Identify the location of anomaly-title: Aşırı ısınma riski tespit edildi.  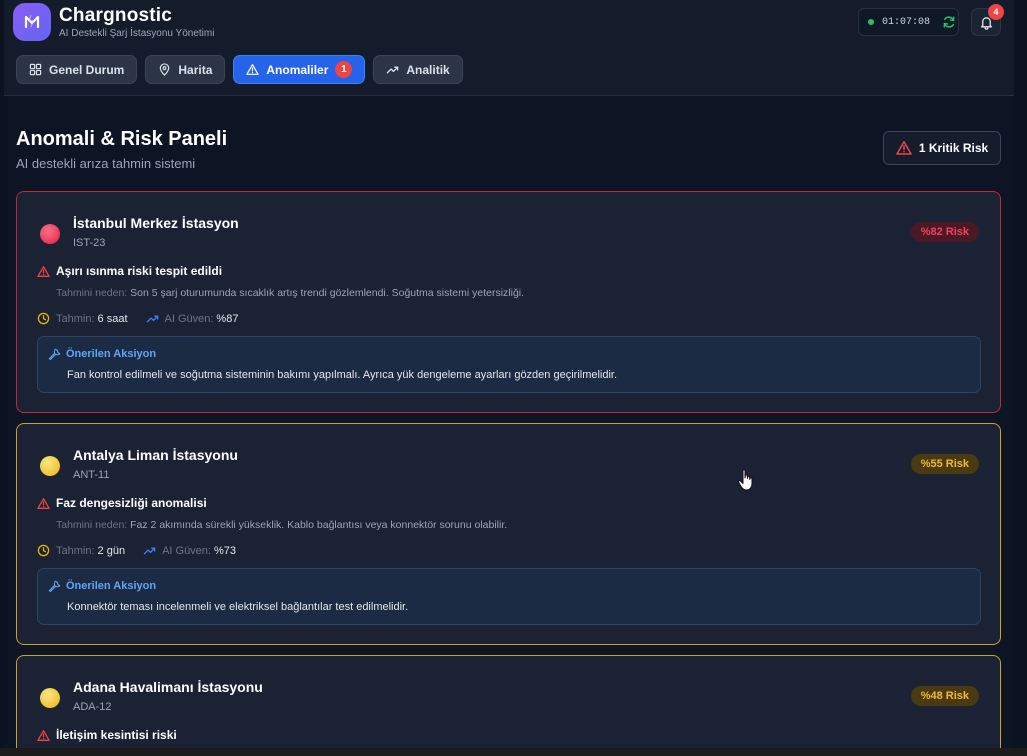
(129, 271).